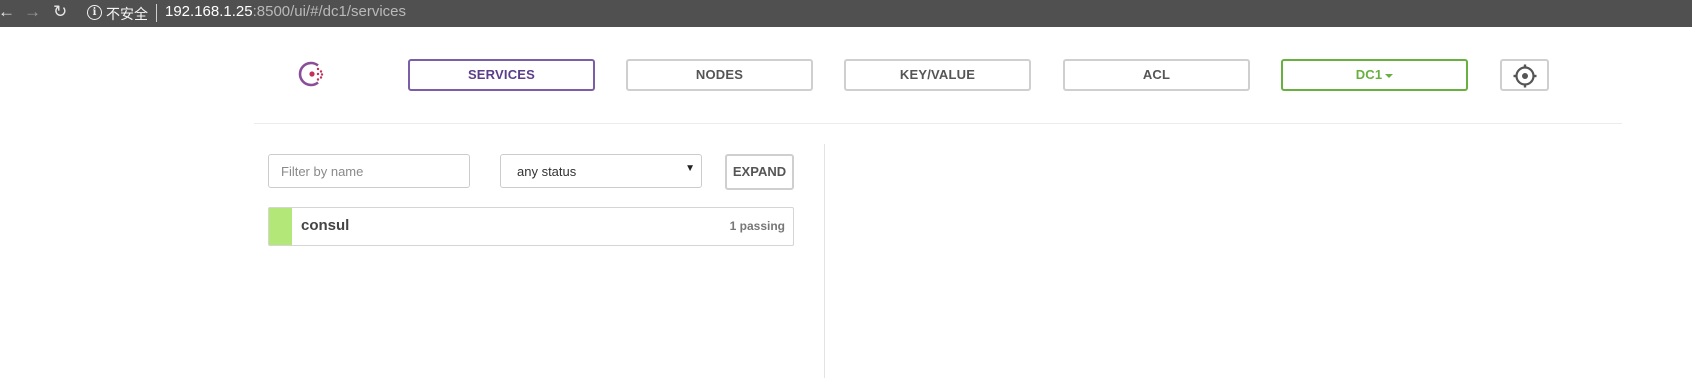 The width and height of the screenshot is (1692, 378). What do you see at coordinates (209, 11) in the screenshot?
I see `url-host: 192.168.1.25` at bounding box center [209, 11].